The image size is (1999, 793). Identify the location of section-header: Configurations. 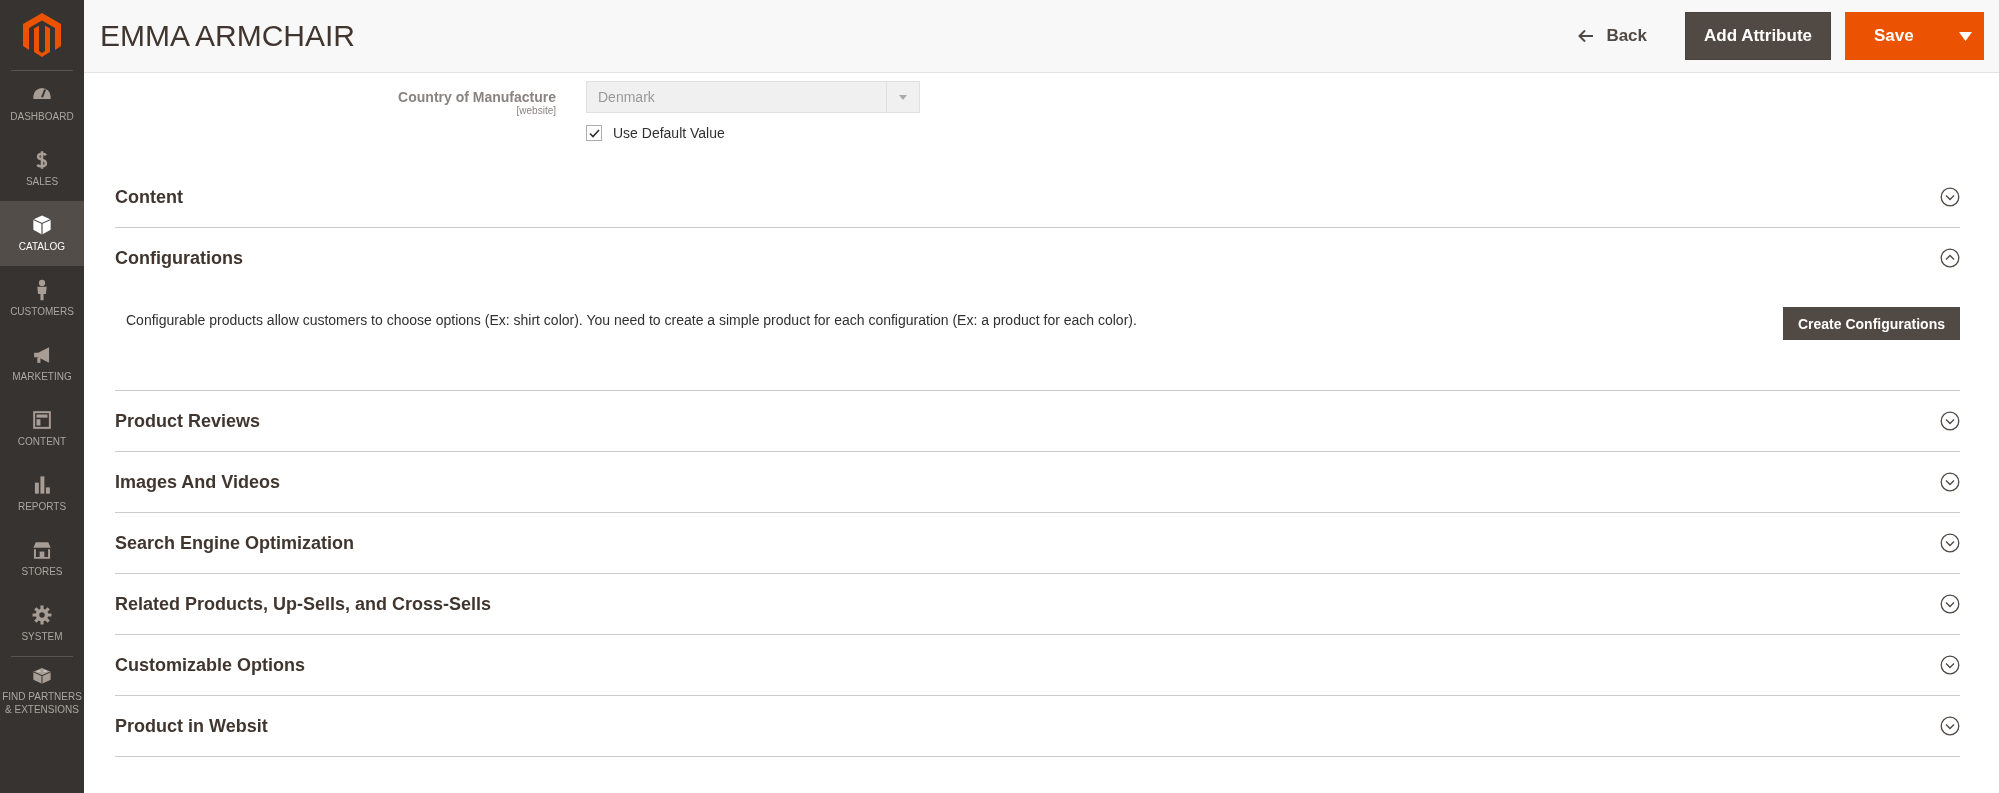
(1037, 258).